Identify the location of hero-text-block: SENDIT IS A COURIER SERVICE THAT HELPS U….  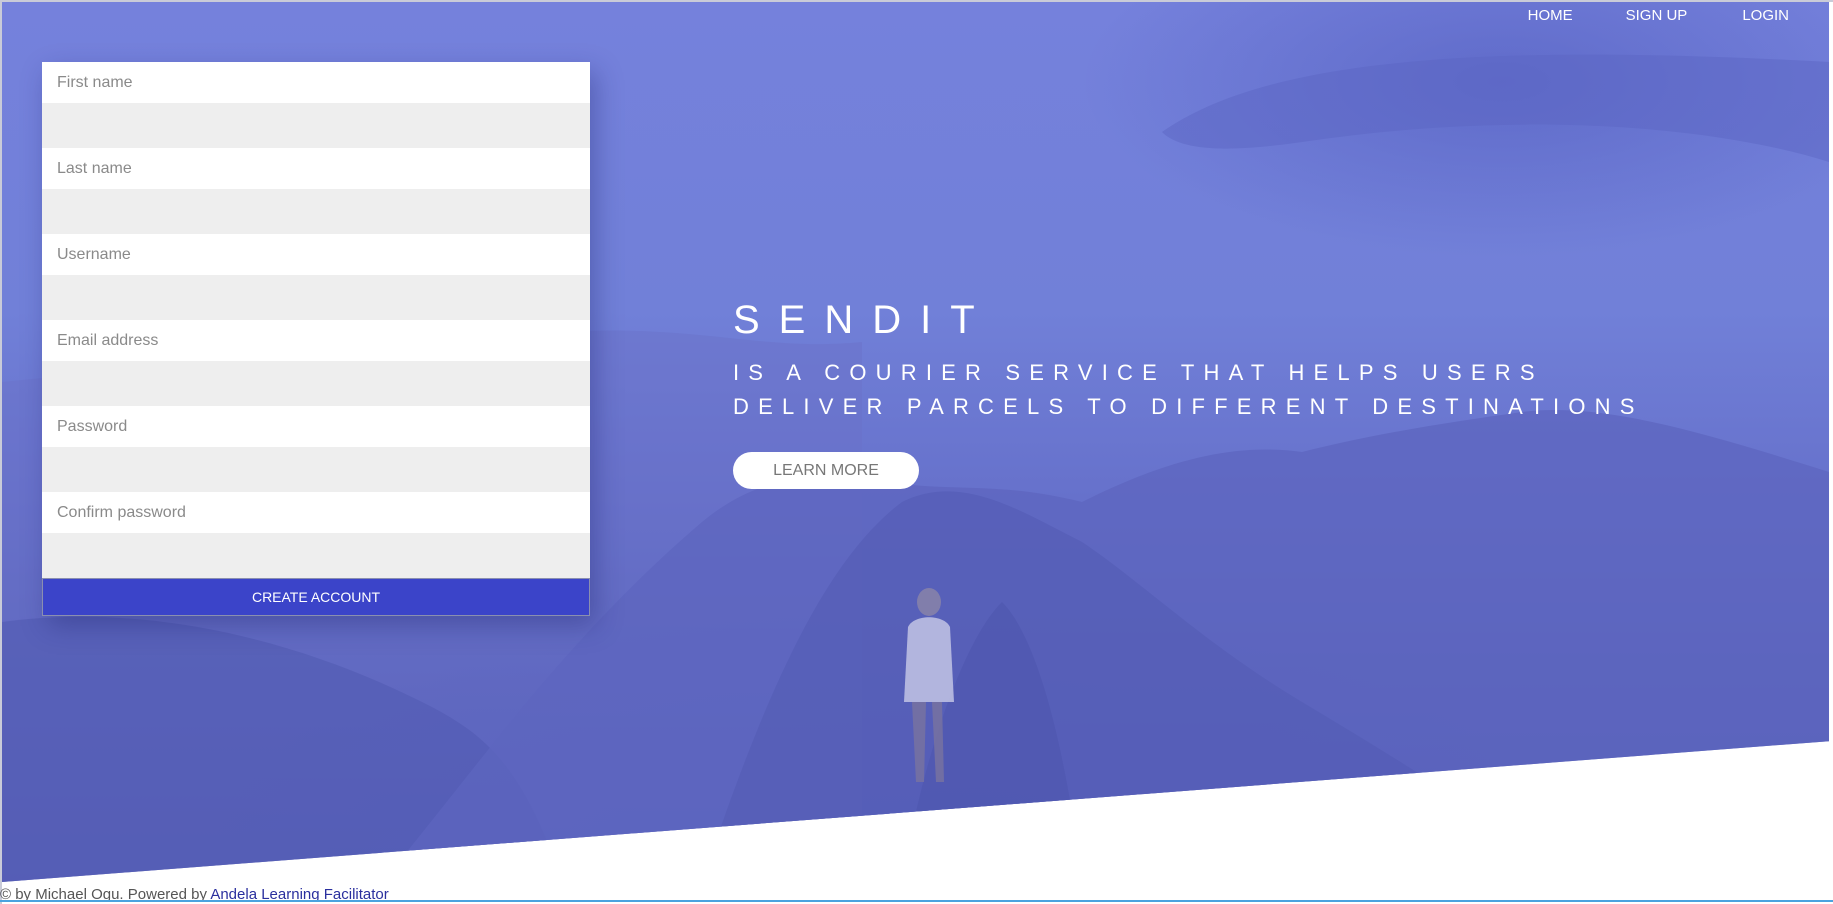
(1188, 392).